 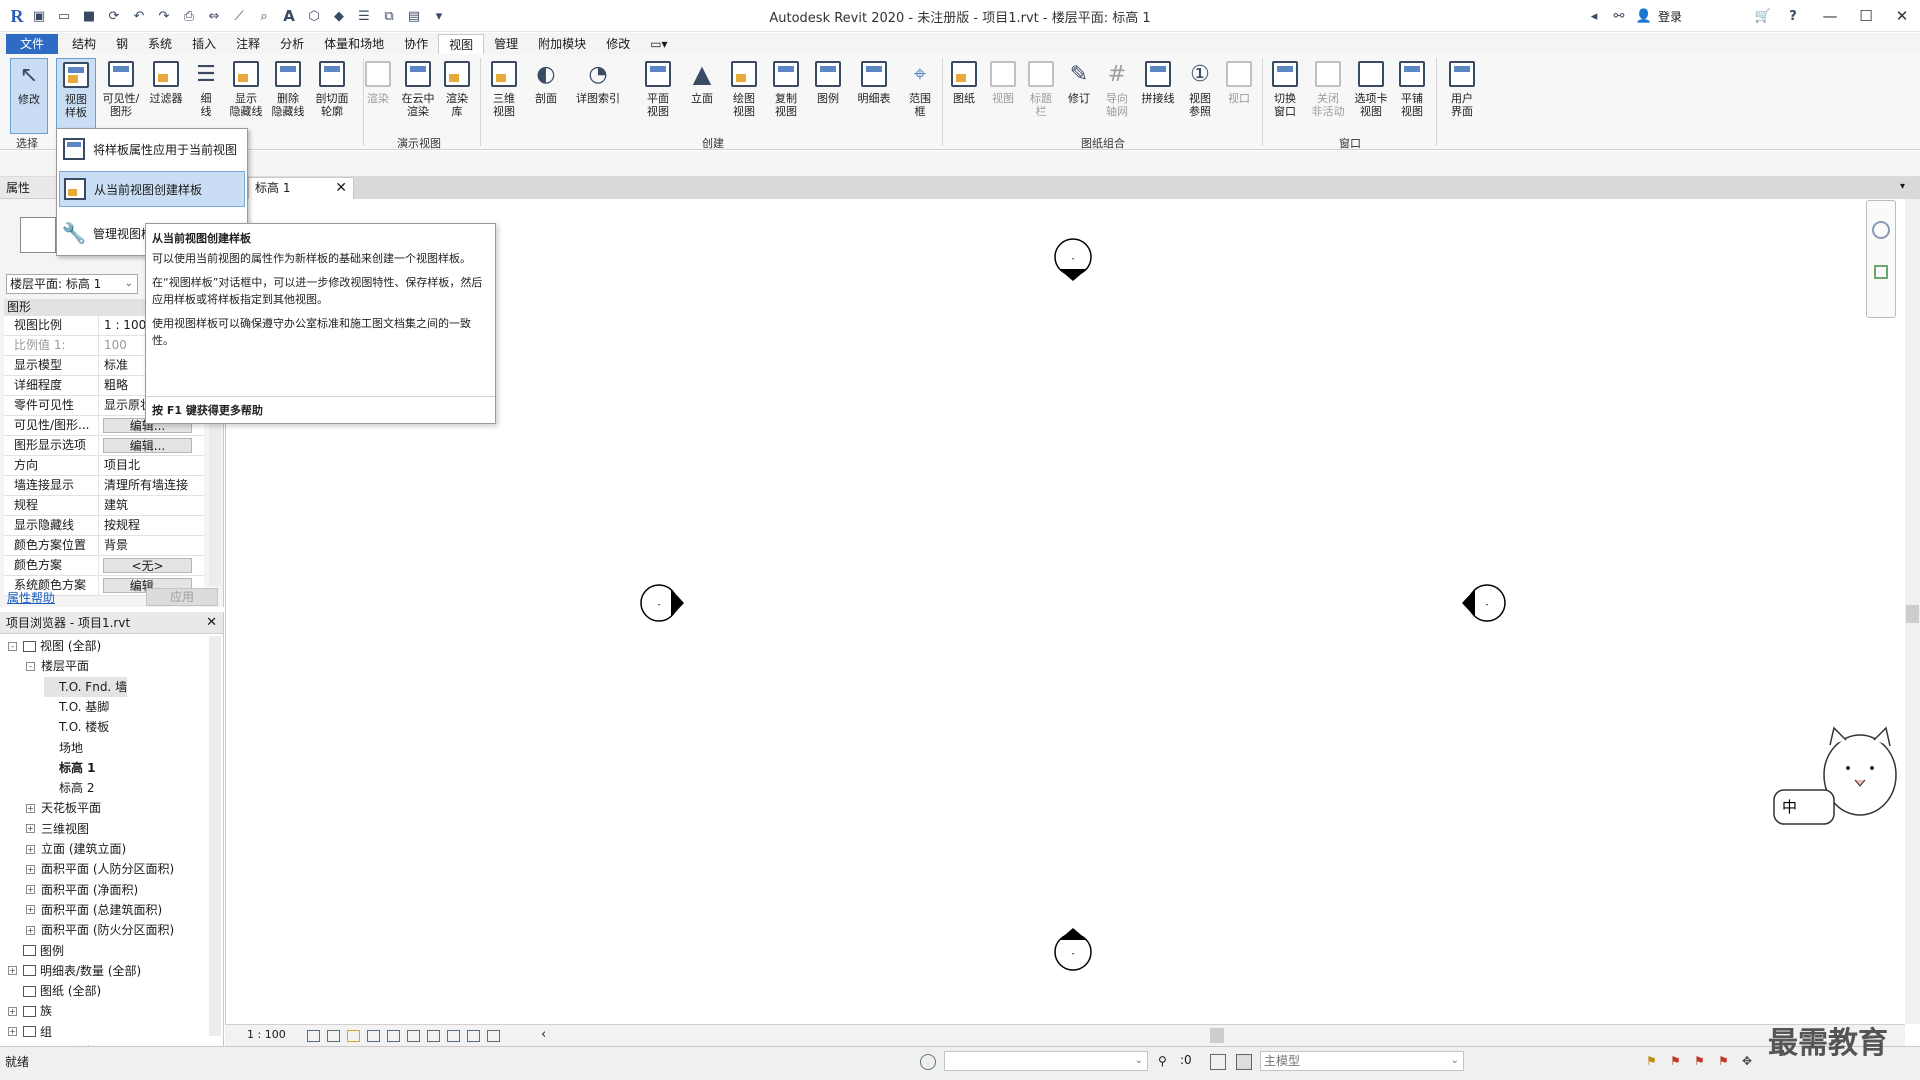 What do you see at coordinates (313, 1036) in the screenshot?
I see `detail-level-icon` at bounding box center [313, 1036].